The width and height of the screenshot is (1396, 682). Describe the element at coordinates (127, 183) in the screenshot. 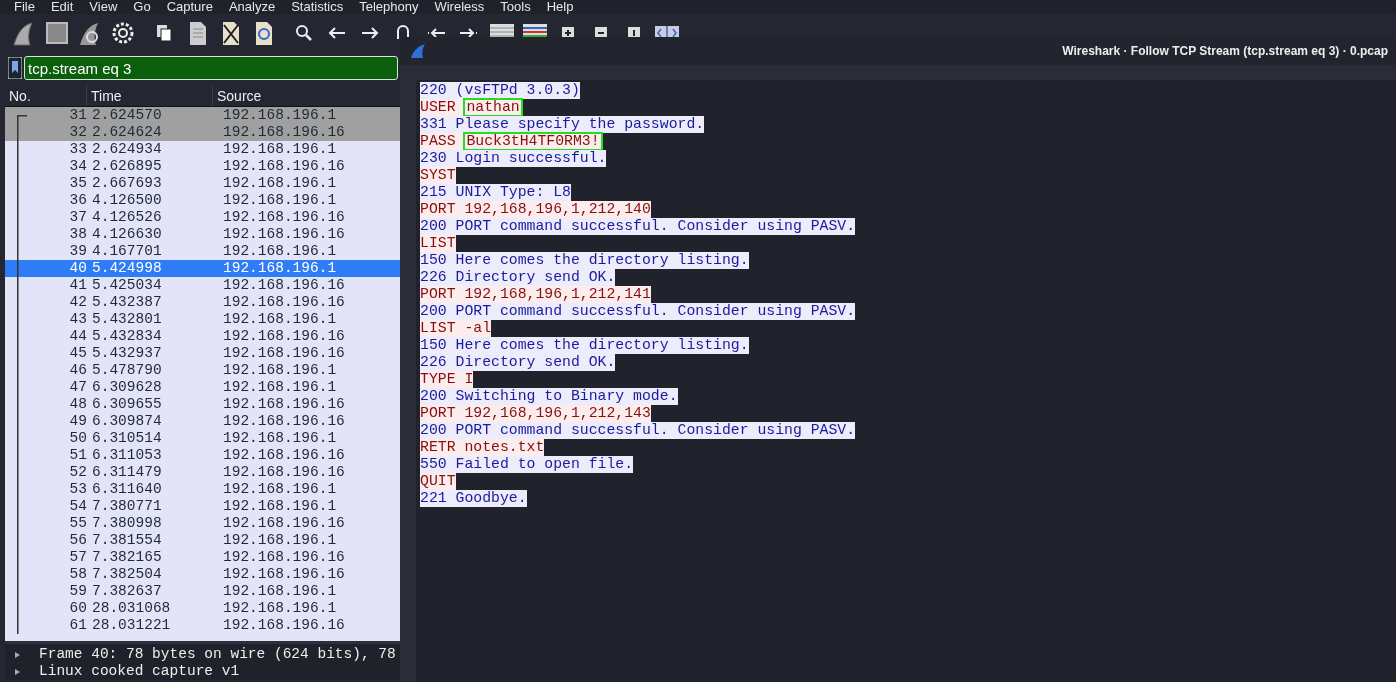

I see `packet-time: 2.667693` at that location.